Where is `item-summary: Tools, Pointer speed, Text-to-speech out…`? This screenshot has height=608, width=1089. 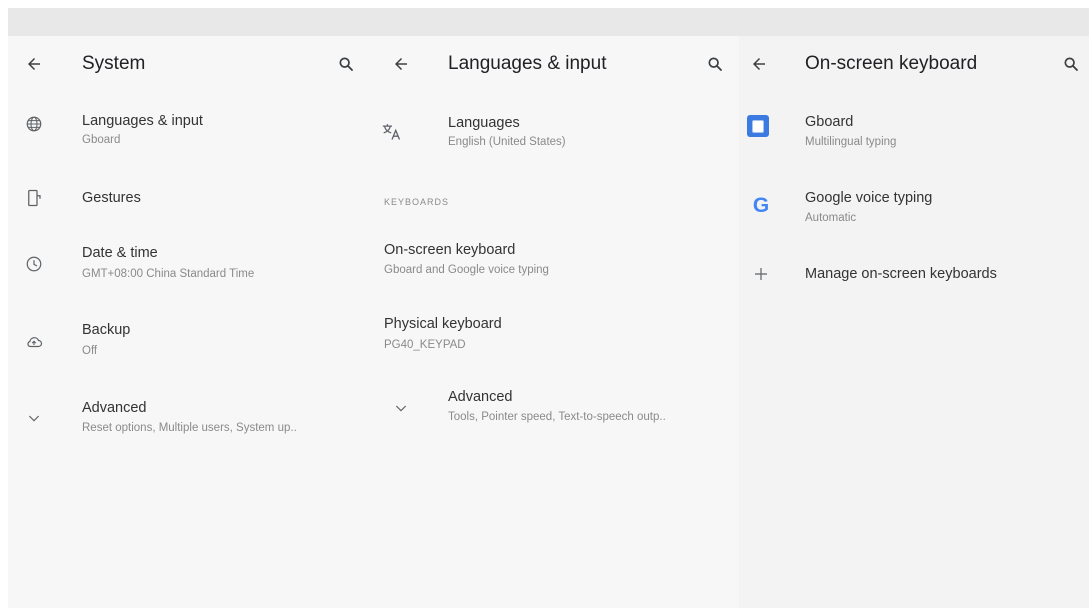
item-summary: Tools, Pointer speed, Text-to-speech out… is located at coordinates (557, 417).